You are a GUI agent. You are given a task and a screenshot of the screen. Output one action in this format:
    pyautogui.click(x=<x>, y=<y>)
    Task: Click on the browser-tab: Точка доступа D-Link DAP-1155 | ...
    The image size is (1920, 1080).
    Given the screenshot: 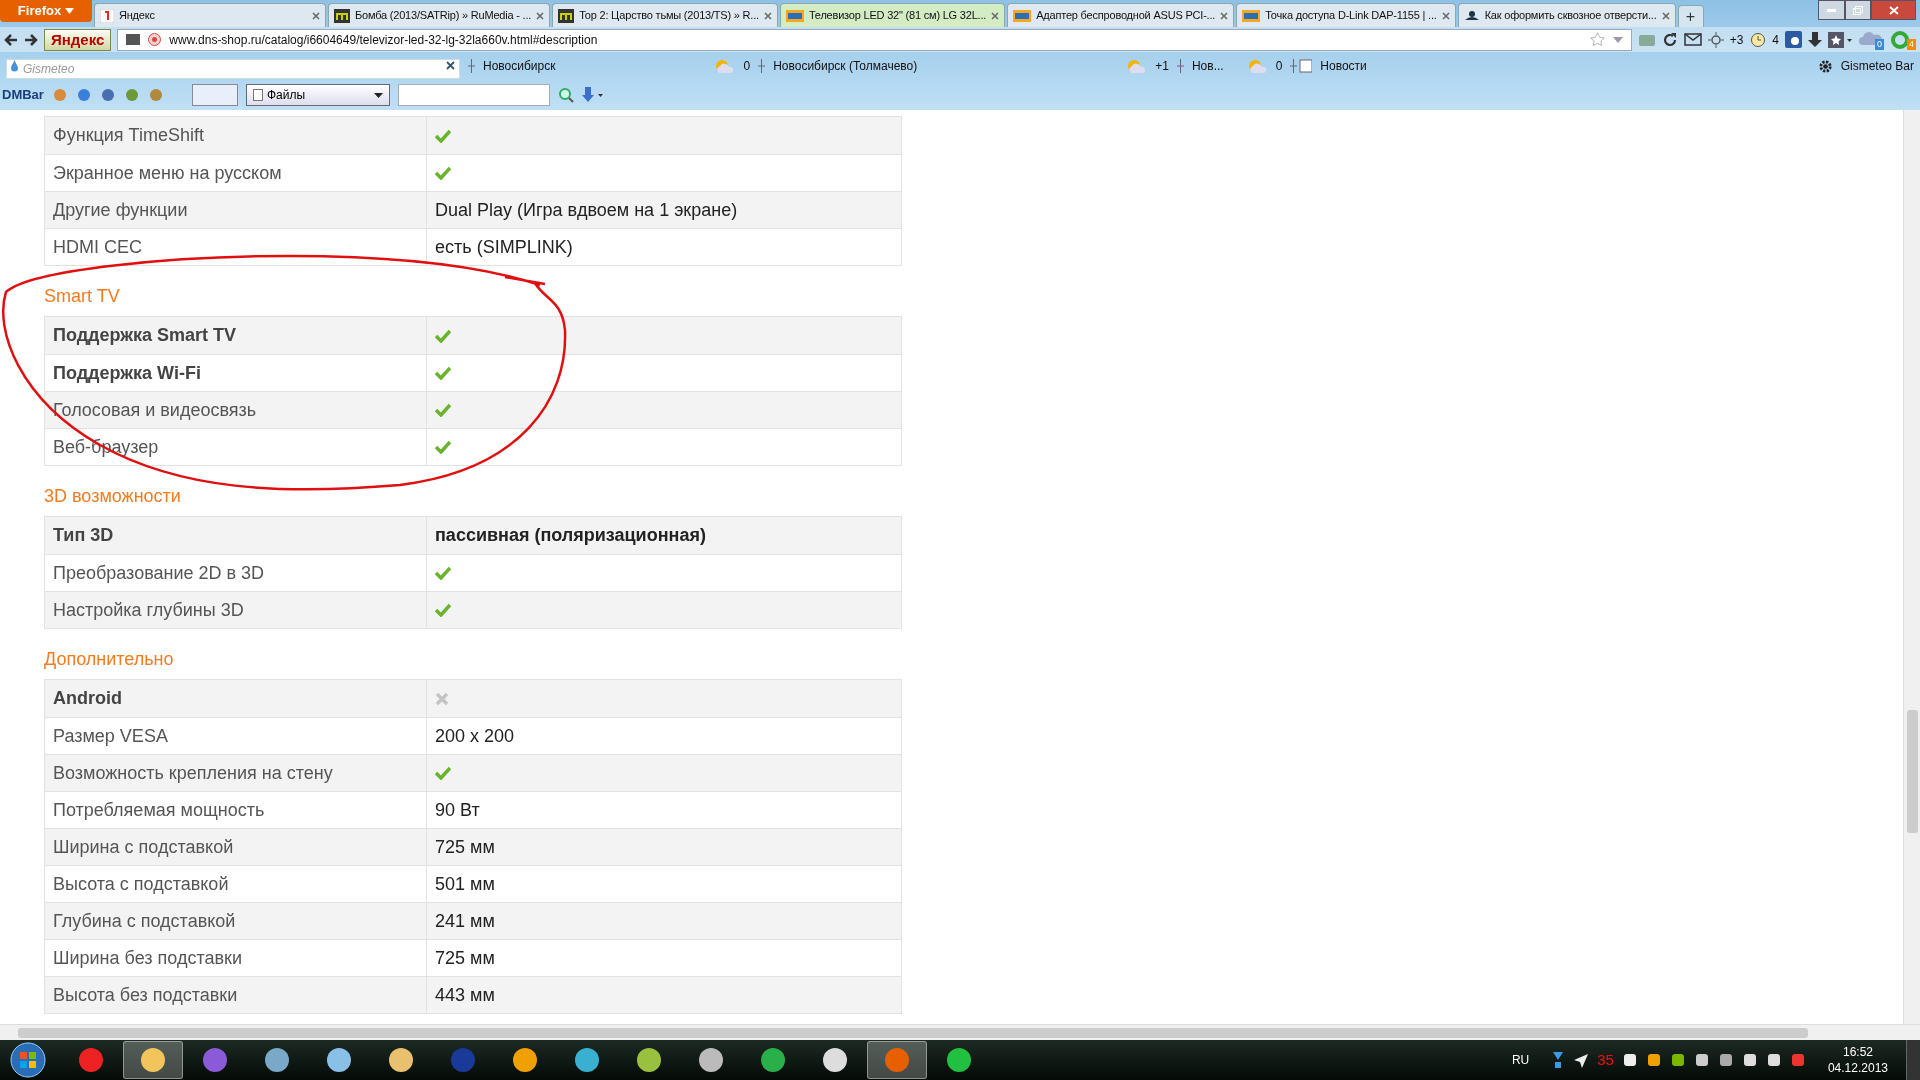 What is the action you would take?
    pyautogui.click(x=1346, y=15)
    